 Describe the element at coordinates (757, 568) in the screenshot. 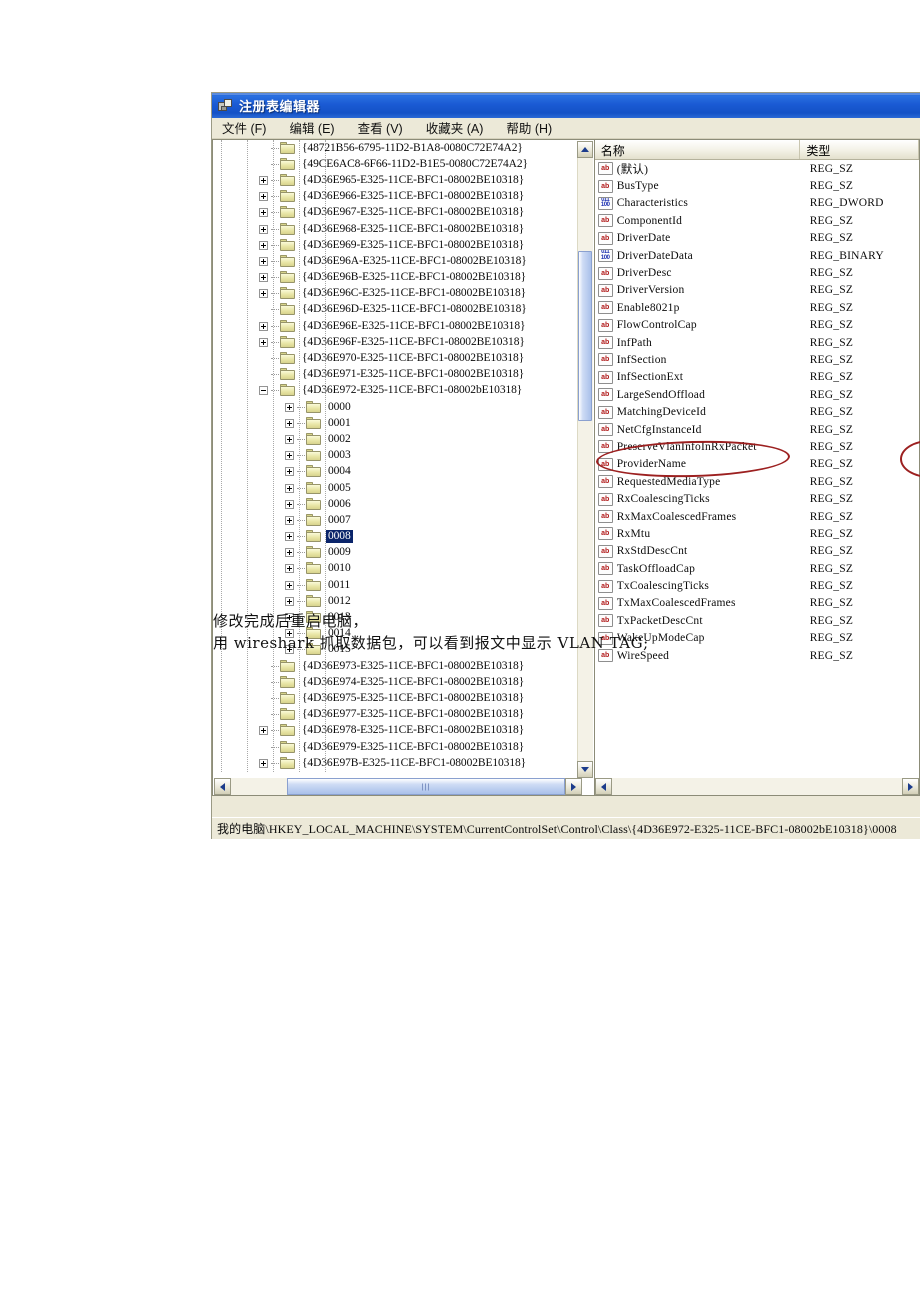

I see `table-row: ab TaskOffloadCap REG_SZ` at that location.